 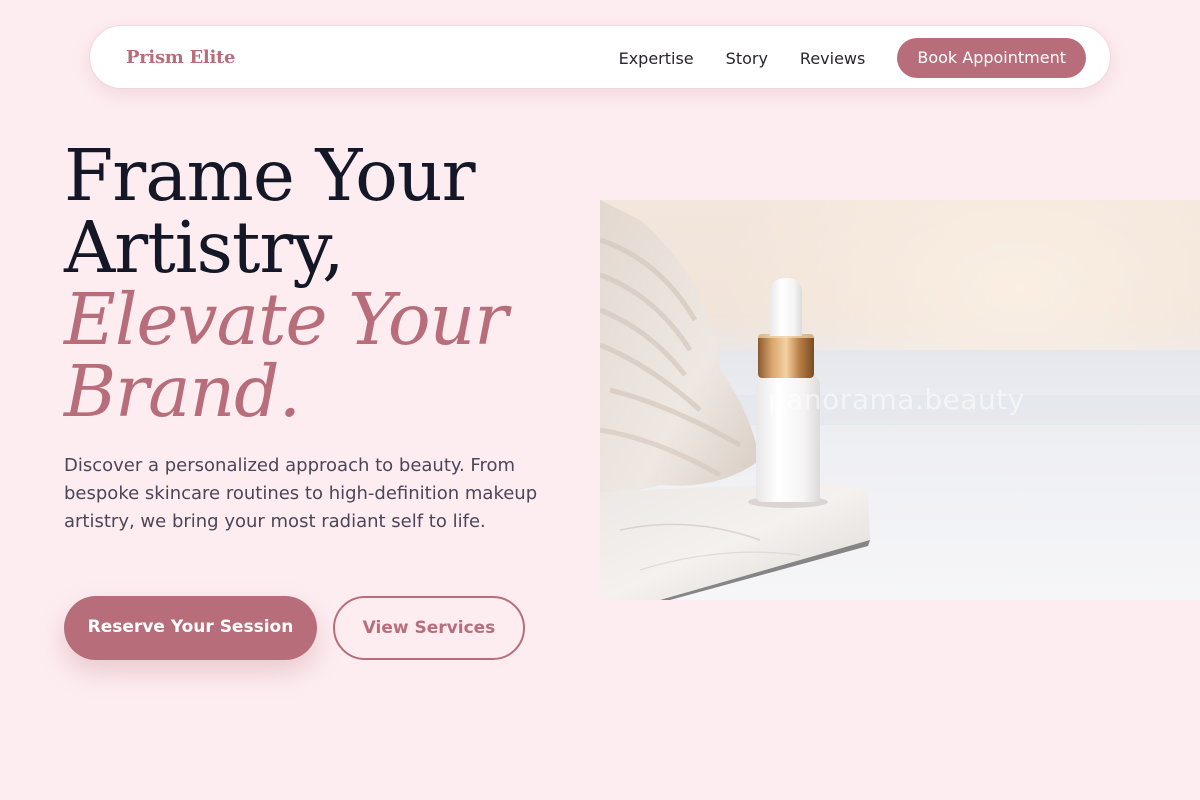 I want to click on hero-title-accent-line: Brand., so click(x=182, y=391).